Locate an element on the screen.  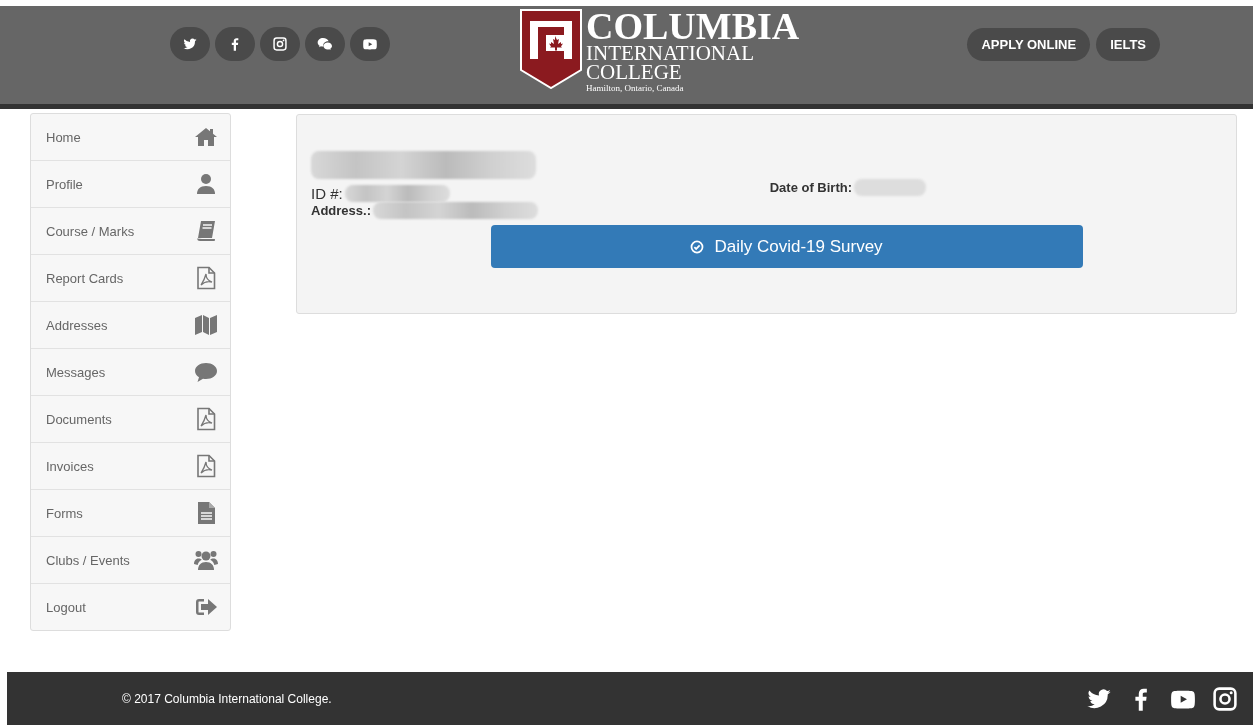
sidebar-item: Home is located at coordinates (130, 138).